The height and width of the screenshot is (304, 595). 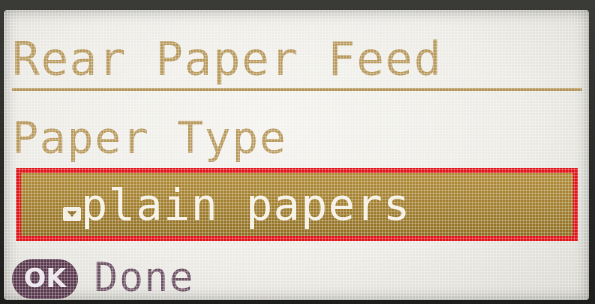 I want to click on dropdown-arrow-icon, so click(x=72, y=214).